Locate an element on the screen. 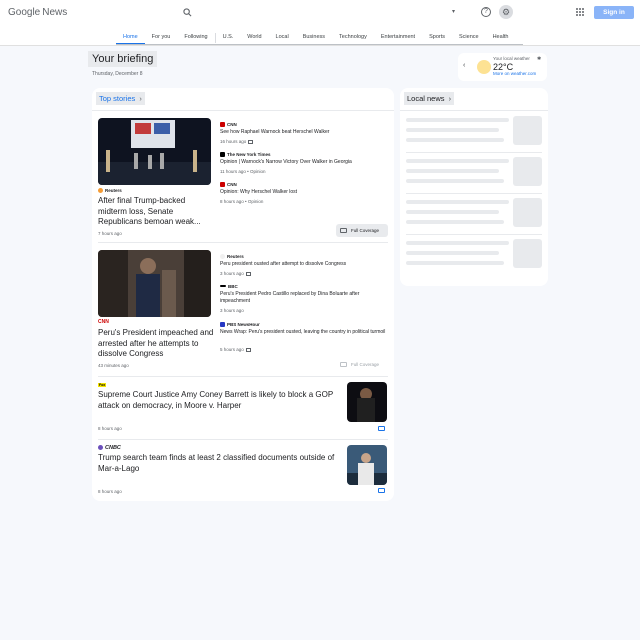 This screenshot has width=640, height=640. tab-business: Business is located at coordinates (314, 38).